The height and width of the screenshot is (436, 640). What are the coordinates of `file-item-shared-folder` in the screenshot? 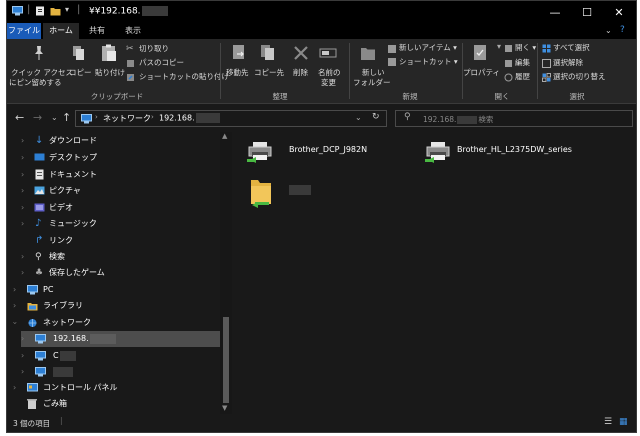 It's located at (299, 193).